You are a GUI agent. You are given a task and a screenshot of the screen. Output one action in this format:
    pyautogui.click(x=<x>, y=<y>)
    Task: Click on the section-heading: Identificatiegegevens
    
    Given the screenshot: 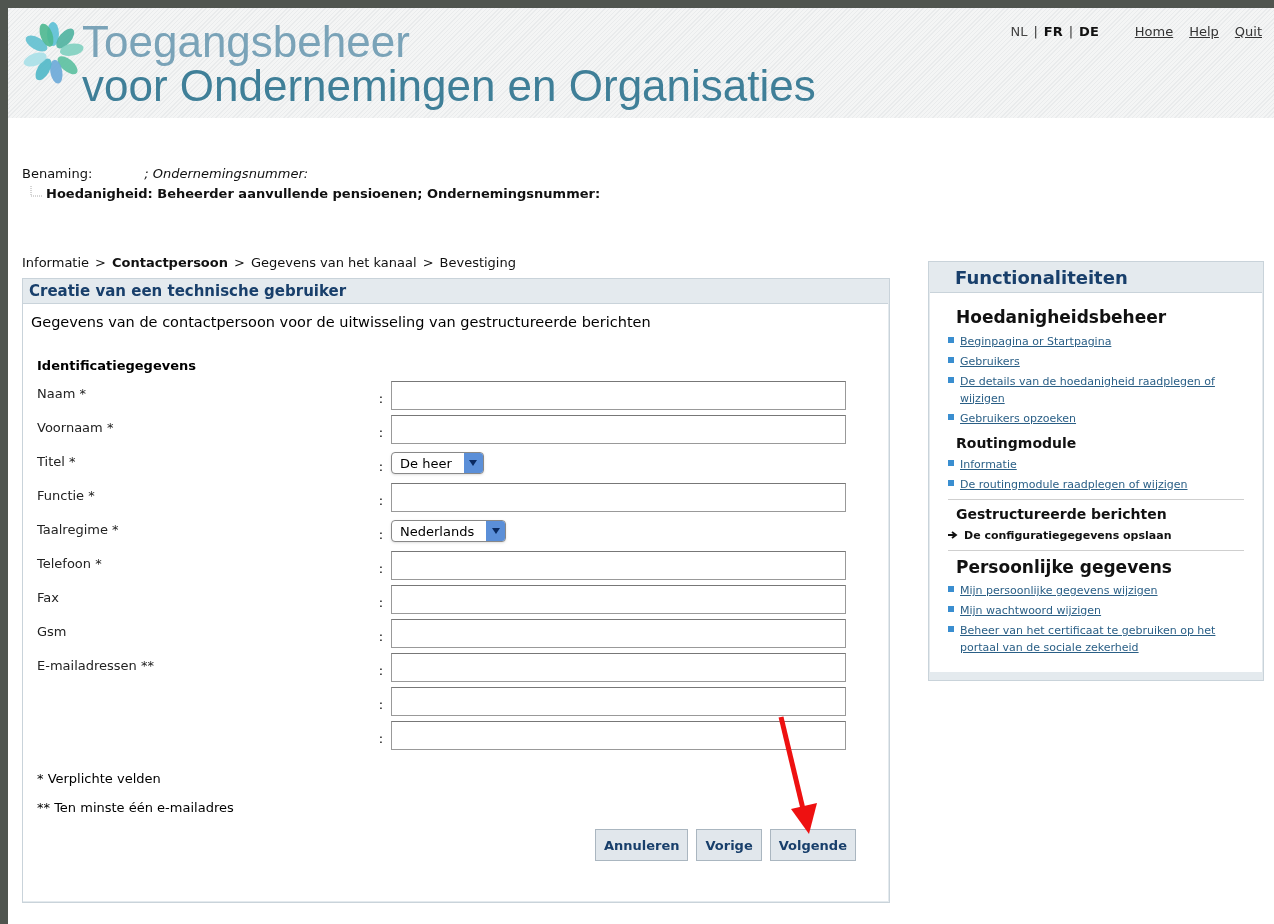 What is the action you would take?
    pyautogui.click(x=116, y=365)
    